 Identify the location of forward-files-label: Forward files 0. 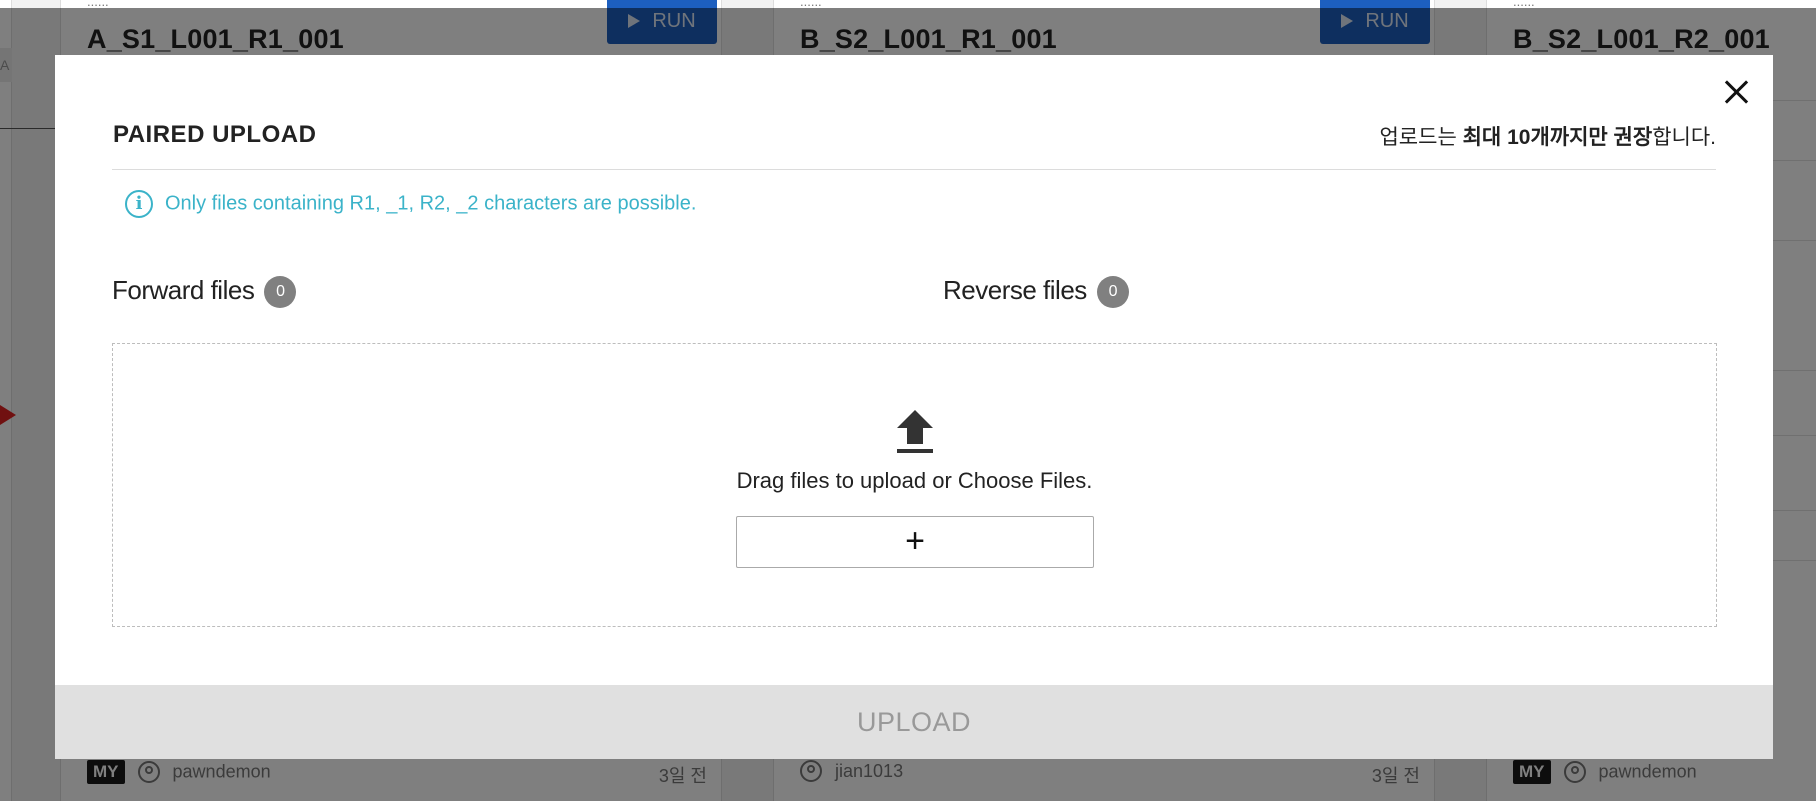
(204, 292).